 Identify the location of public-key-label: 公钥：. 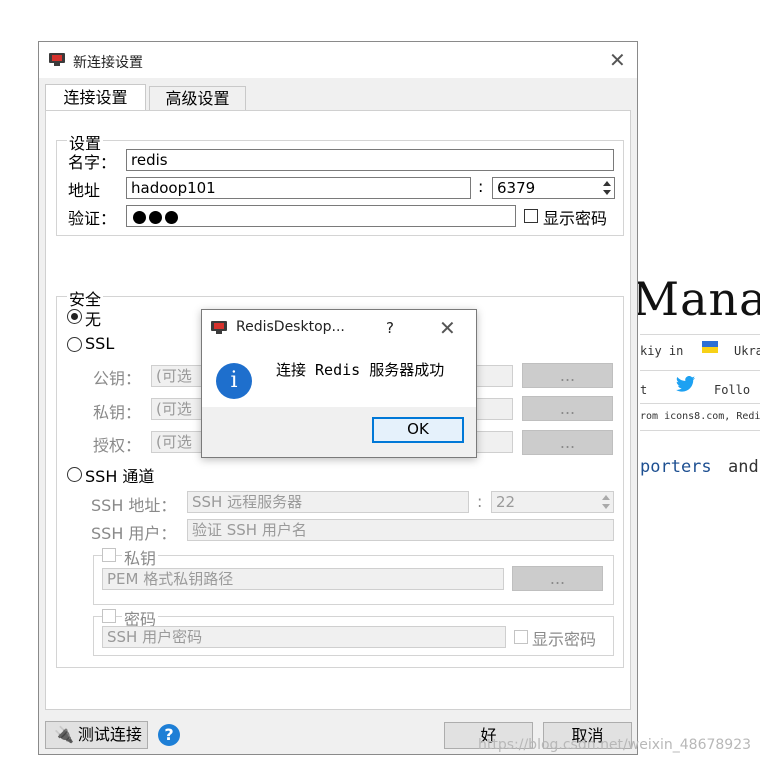
(117, 378).